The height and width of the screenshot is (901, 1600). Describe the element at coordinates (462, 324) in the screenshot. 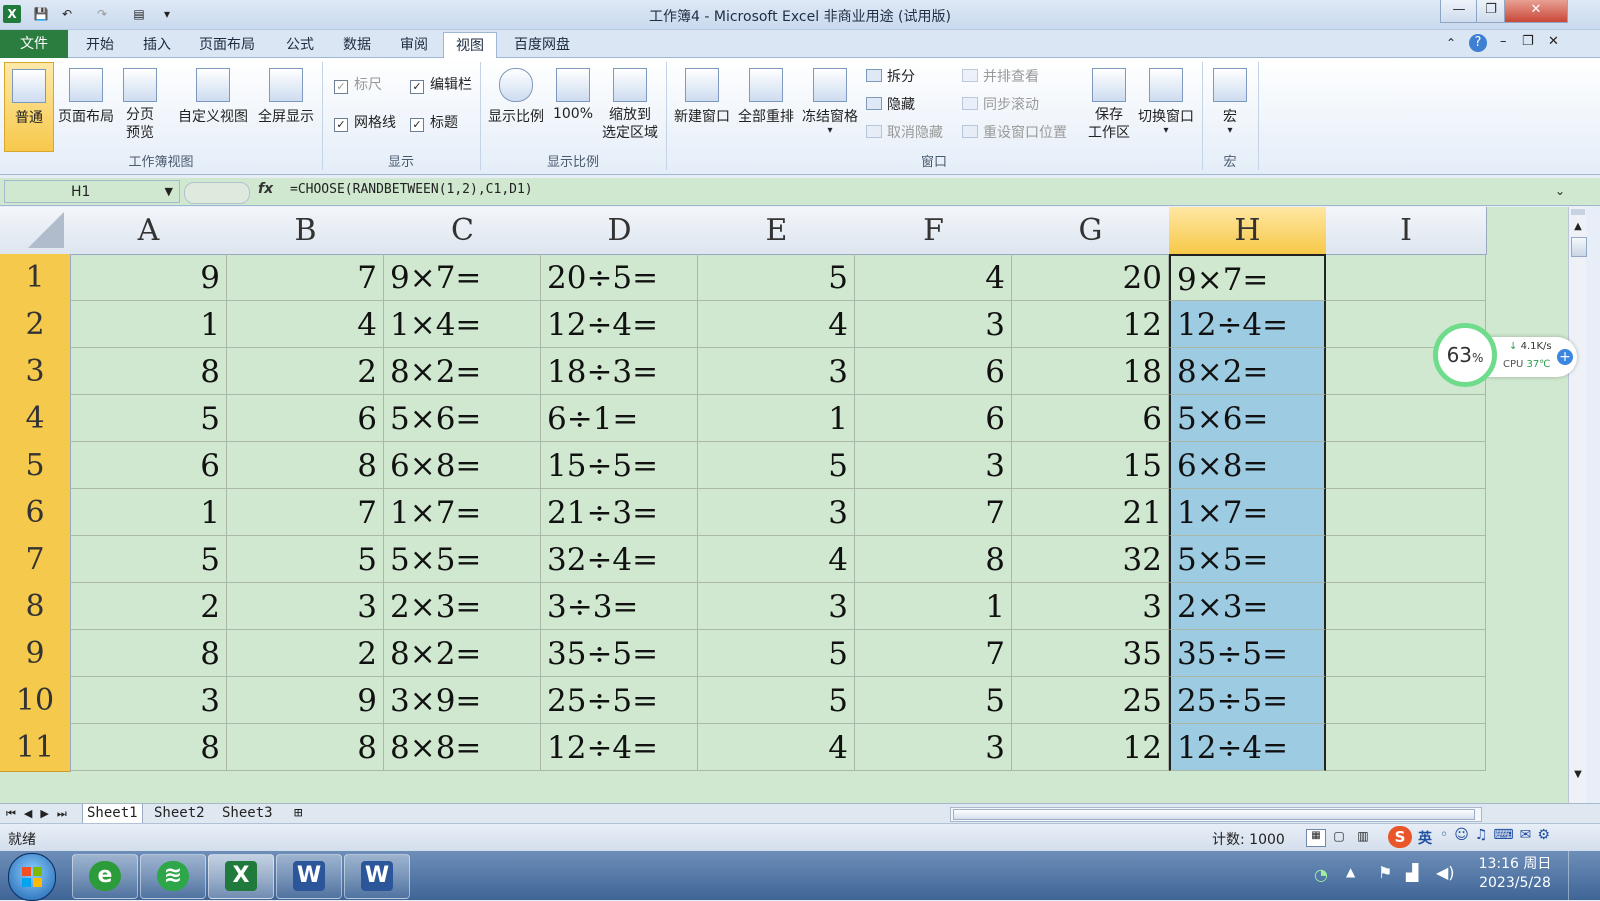

I see `cell-c2: 1×4=` at that location.